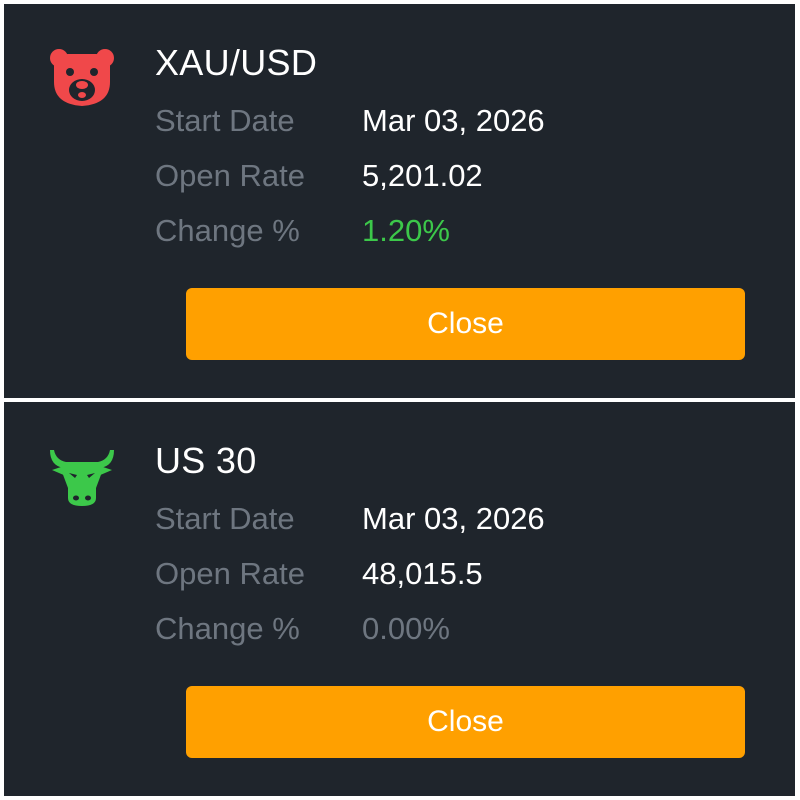 This screenshot has height=800, width=800. Describe the element at coordinates (82, 78) in the screenshot. I see `bear-icon` at that location.